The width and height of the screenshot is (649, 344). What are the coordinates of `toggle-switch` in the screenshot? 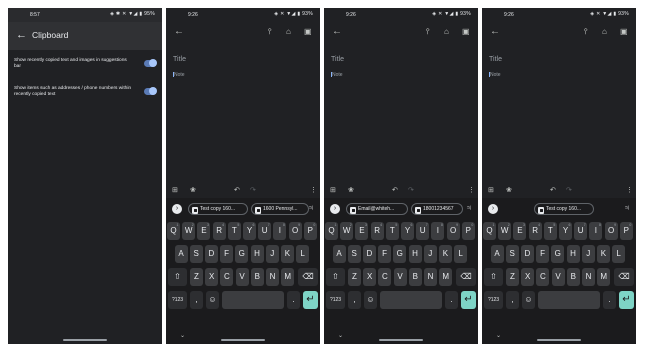 It's located at (150, 91).